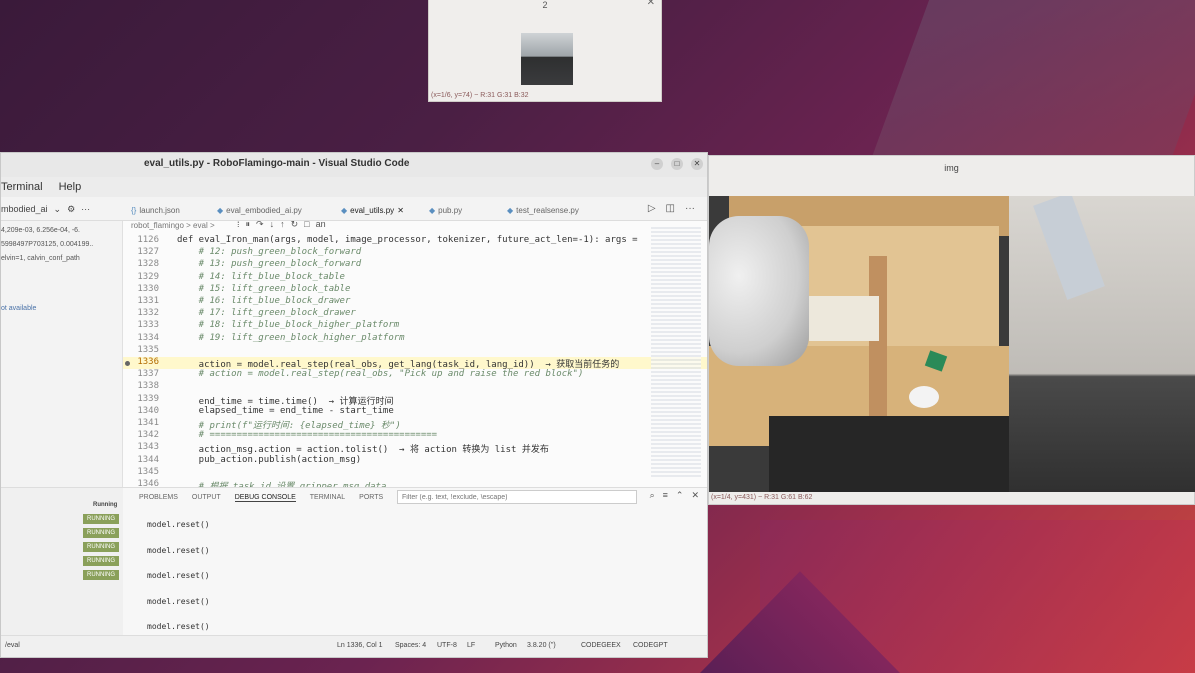 Image resolution: width=1195 pixels, height=673 pixels. What do you see at coordinates (127, 363) in the screenshot?
I see `breakpoint-icon` at bounding box center [127, 363].